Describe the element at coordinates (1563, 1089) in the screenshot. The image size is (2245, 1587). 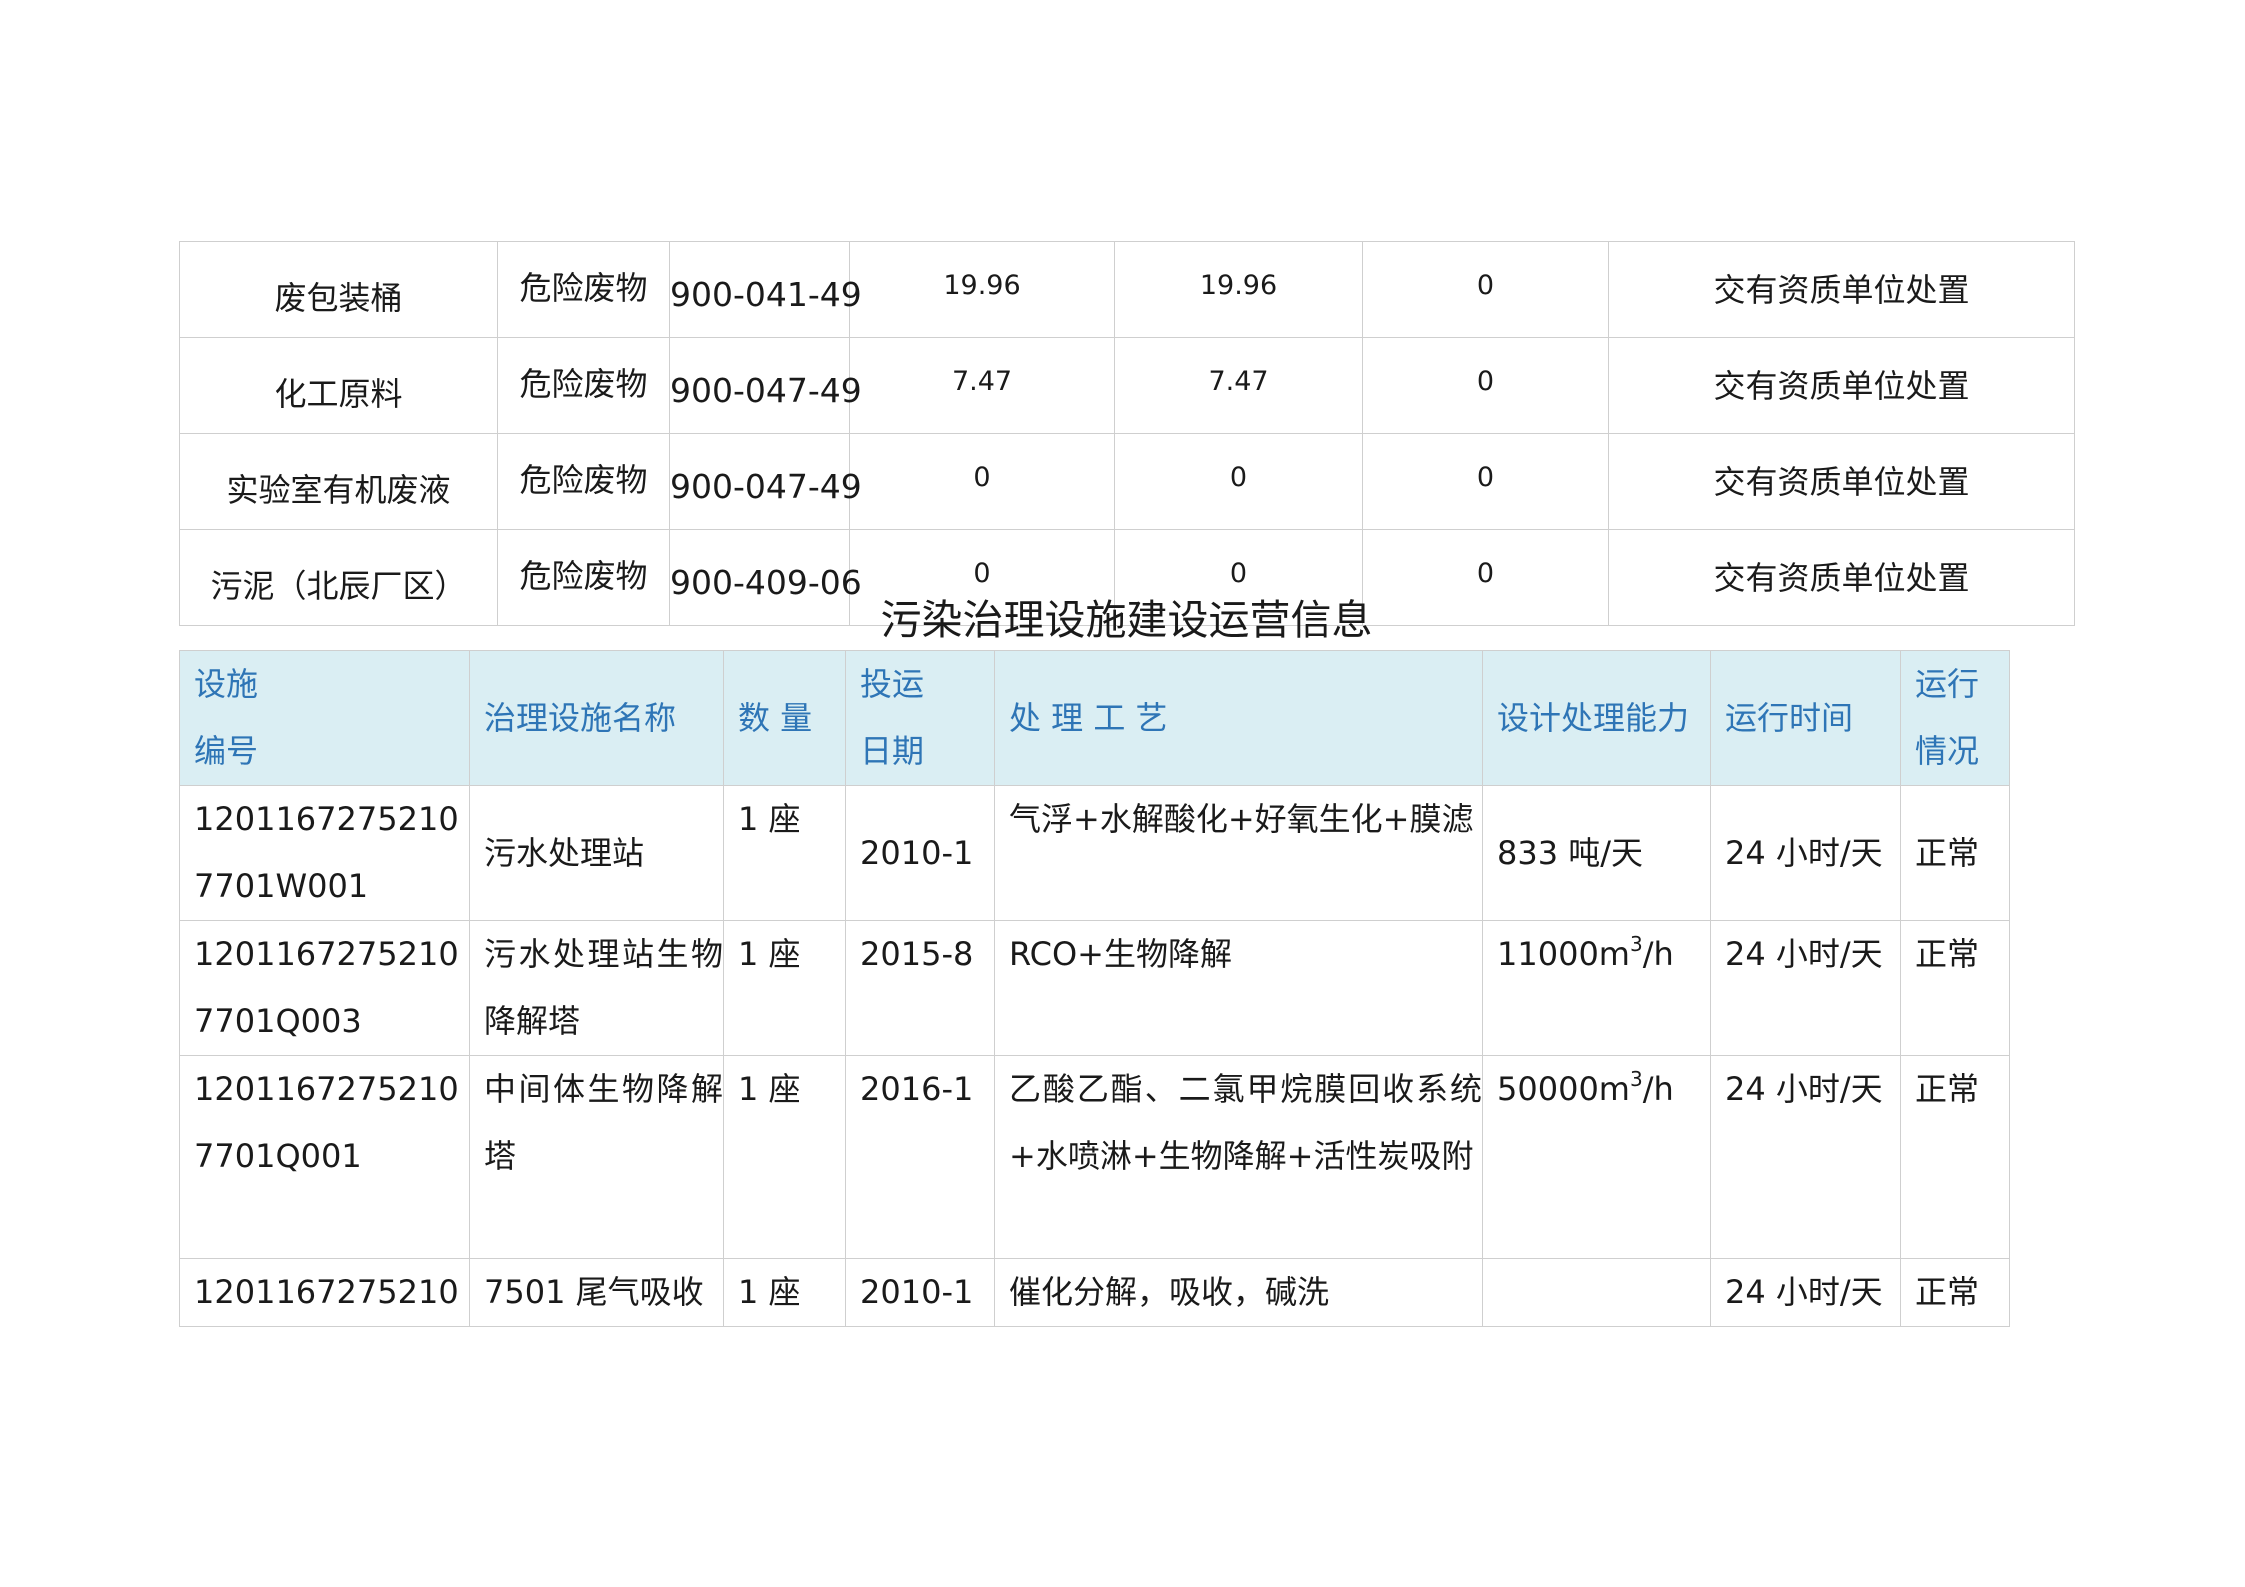
I see `capacity-value: 50000m` at that location.